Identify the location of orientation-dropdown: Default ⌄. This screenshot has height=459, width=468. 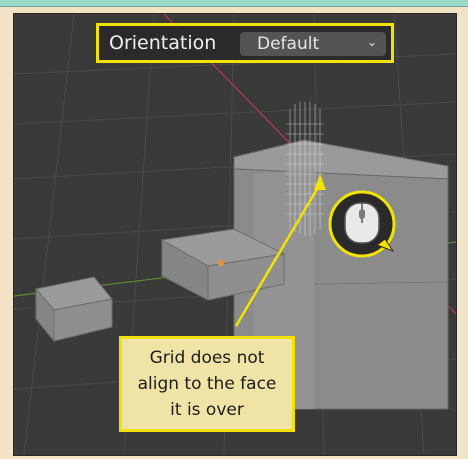
(313, 44).